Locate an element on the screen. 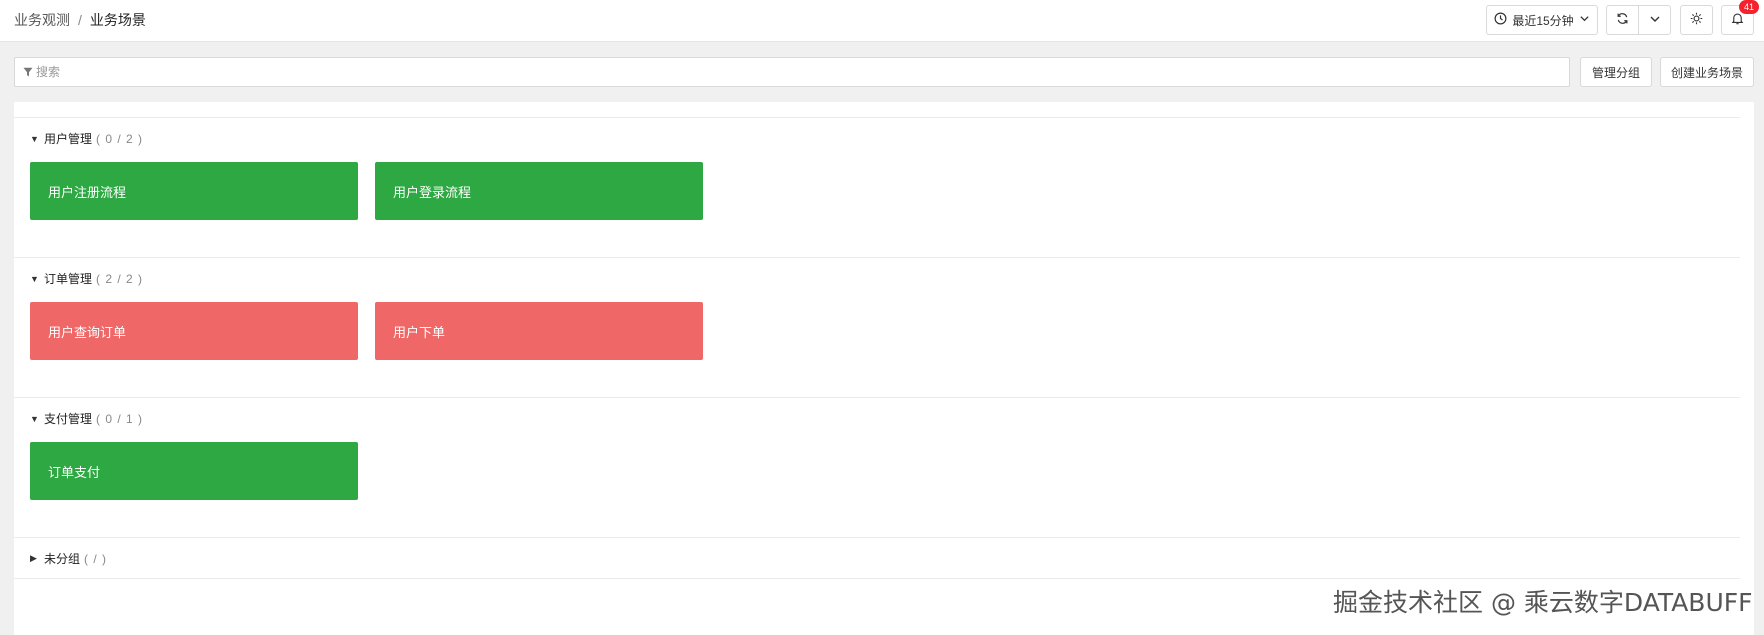  scene-card: 用户登录流程 is located at coordinates (539, 191).